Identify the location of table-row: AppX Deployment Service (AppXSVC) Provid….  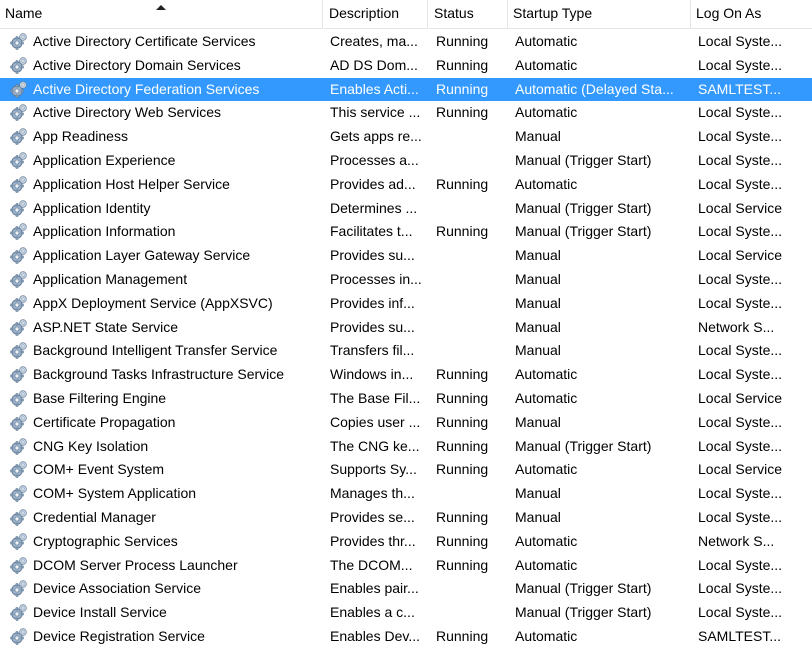
(406, 304).